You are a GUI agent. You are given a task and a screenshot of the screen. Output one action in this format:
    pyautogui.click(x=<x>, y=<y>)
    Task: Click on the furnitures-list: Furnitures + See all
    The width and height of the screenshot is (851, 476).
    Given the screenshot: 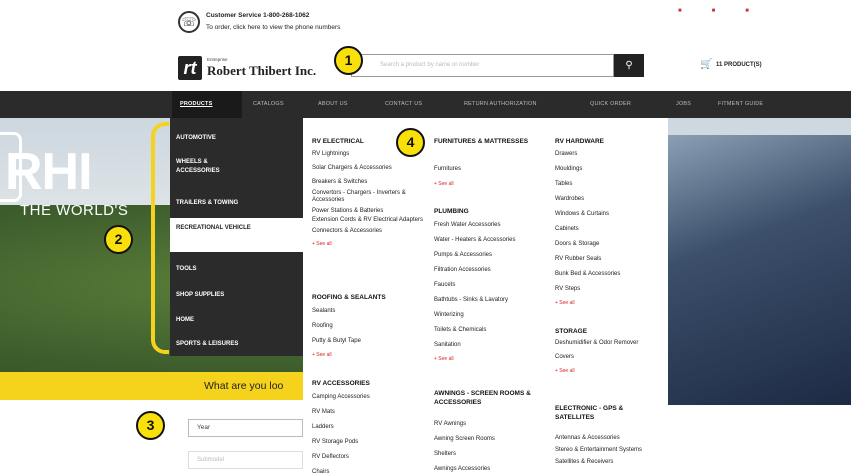 What is the action you would take?
    pyautogui.click(x=493, y=176)
    